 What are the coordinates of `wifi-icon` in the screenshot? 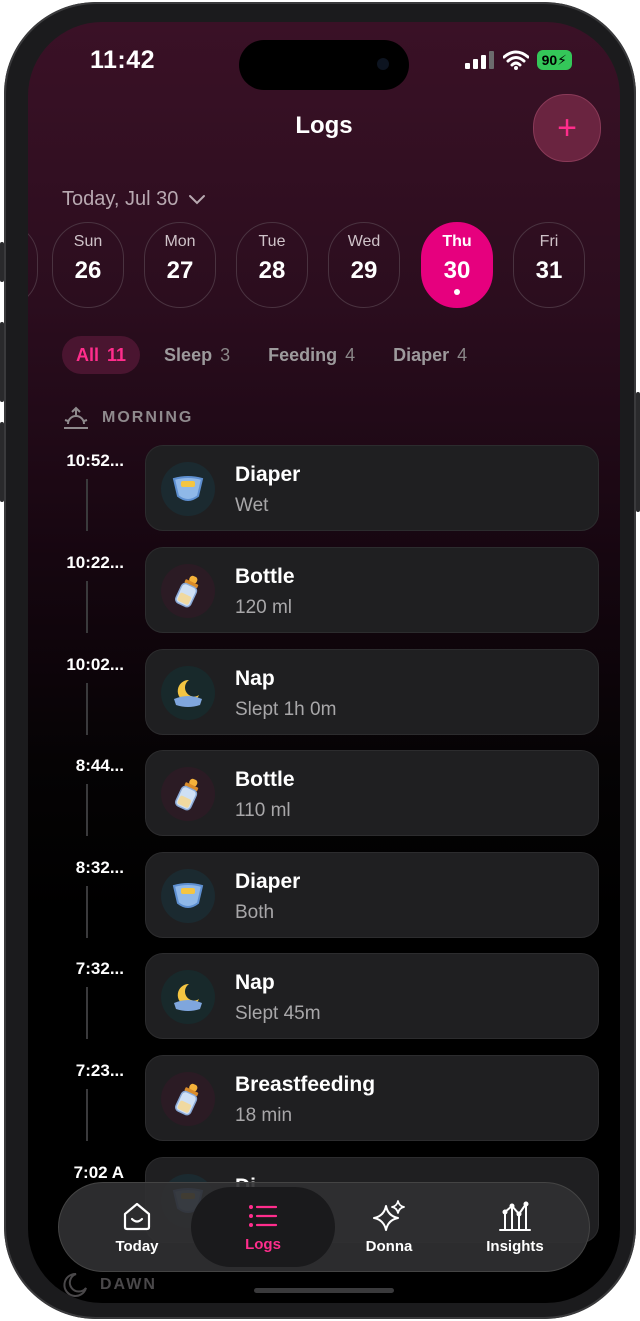 It's located at (515, 60).